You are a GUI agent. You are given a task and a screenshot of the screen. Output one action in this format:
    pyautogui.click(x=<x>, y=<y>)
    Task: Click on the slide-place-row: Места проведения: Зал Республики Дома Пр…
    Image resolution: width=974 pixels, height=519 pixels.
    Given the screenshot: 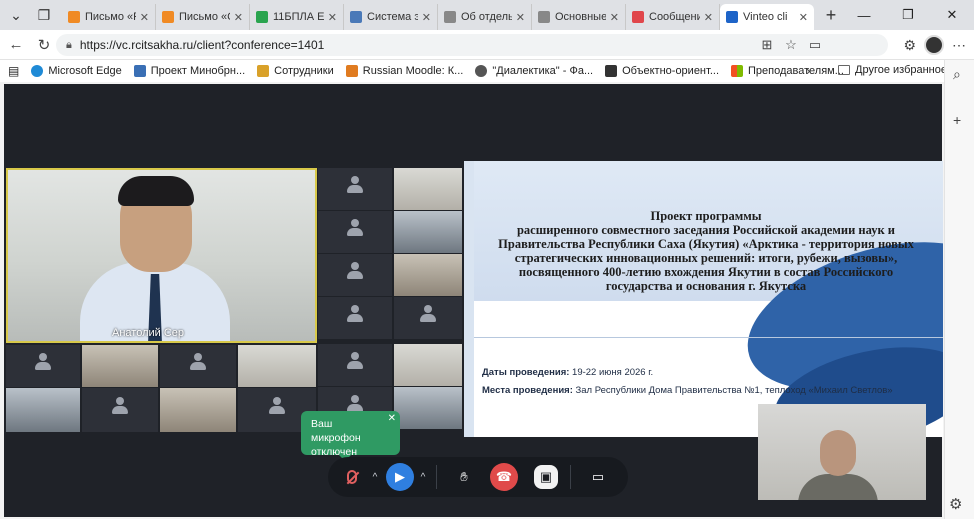 What is the action you would take?
    pyautogui.click(x=687, y=391)
    